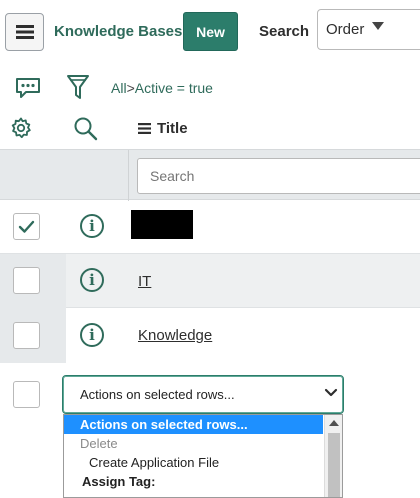 This screenshot has height=498, width=420. What do you see at coordinates (368, 29) in the screenshot?
I see `order-select: Order` at bounding box center [368, 29].